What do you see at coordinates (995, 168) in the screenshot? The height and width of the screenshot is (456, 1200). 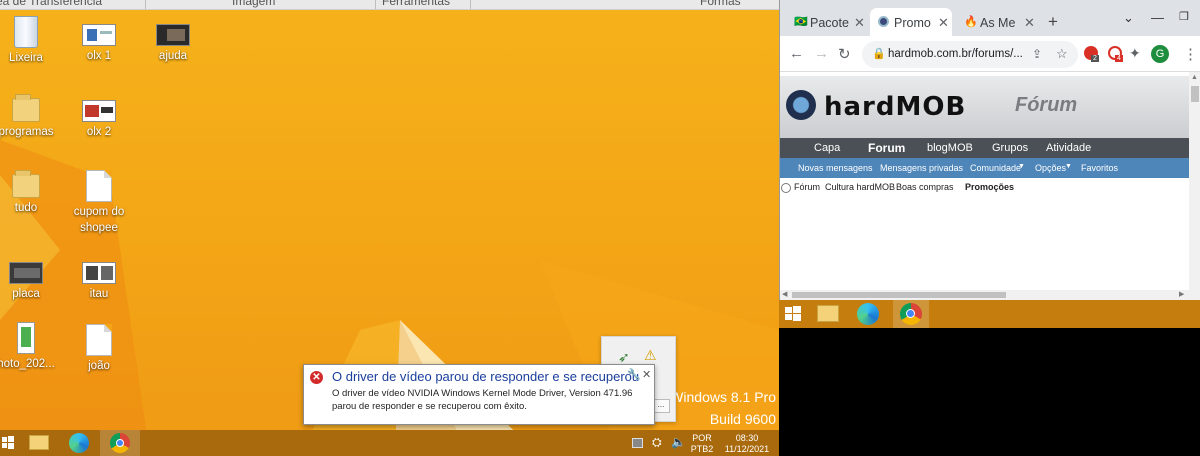 I see `subnav-comunidade: Comunidade` at bounding box center [995, 168].